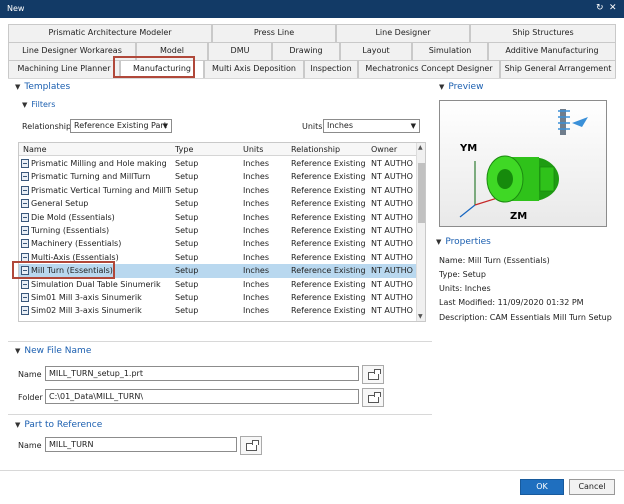 The image size is (624, 504). What do you see at coordinates (331, 69) in the screenshot?
I see `tab-inspection: Inspection` at bounding box center [331, 69].